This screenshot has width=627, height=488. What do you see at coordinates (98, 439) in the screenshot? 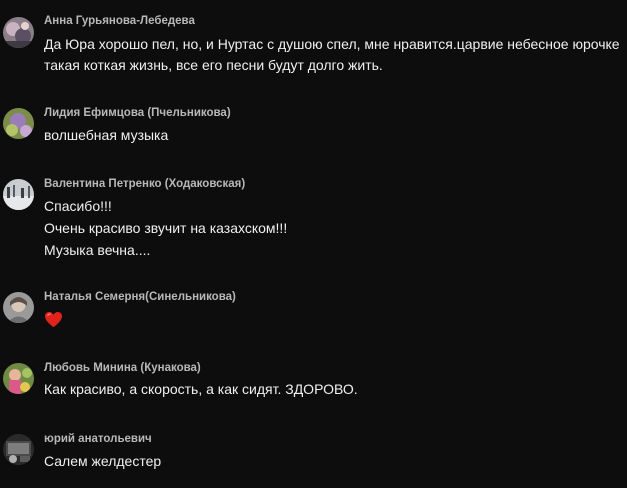
I see `comment-author: юрий анатольевич` at bounding box center [98, 439].